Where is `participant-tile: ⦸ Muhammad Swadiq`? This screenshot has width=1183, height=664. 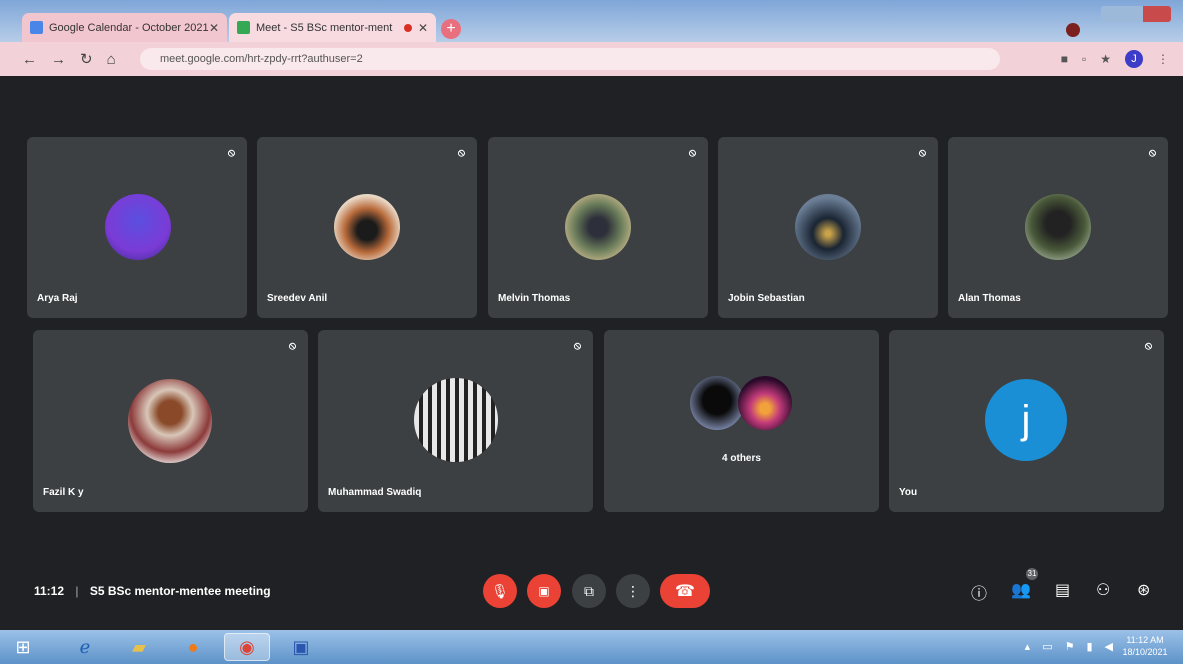
participant-tile: ⦸ Muhammad Swadiq is located at coordinates (455, 421).